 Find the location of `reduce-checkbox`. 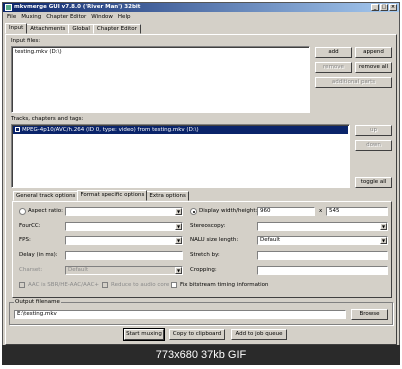

reduce-checkbox is located at coordinates (105, 285).